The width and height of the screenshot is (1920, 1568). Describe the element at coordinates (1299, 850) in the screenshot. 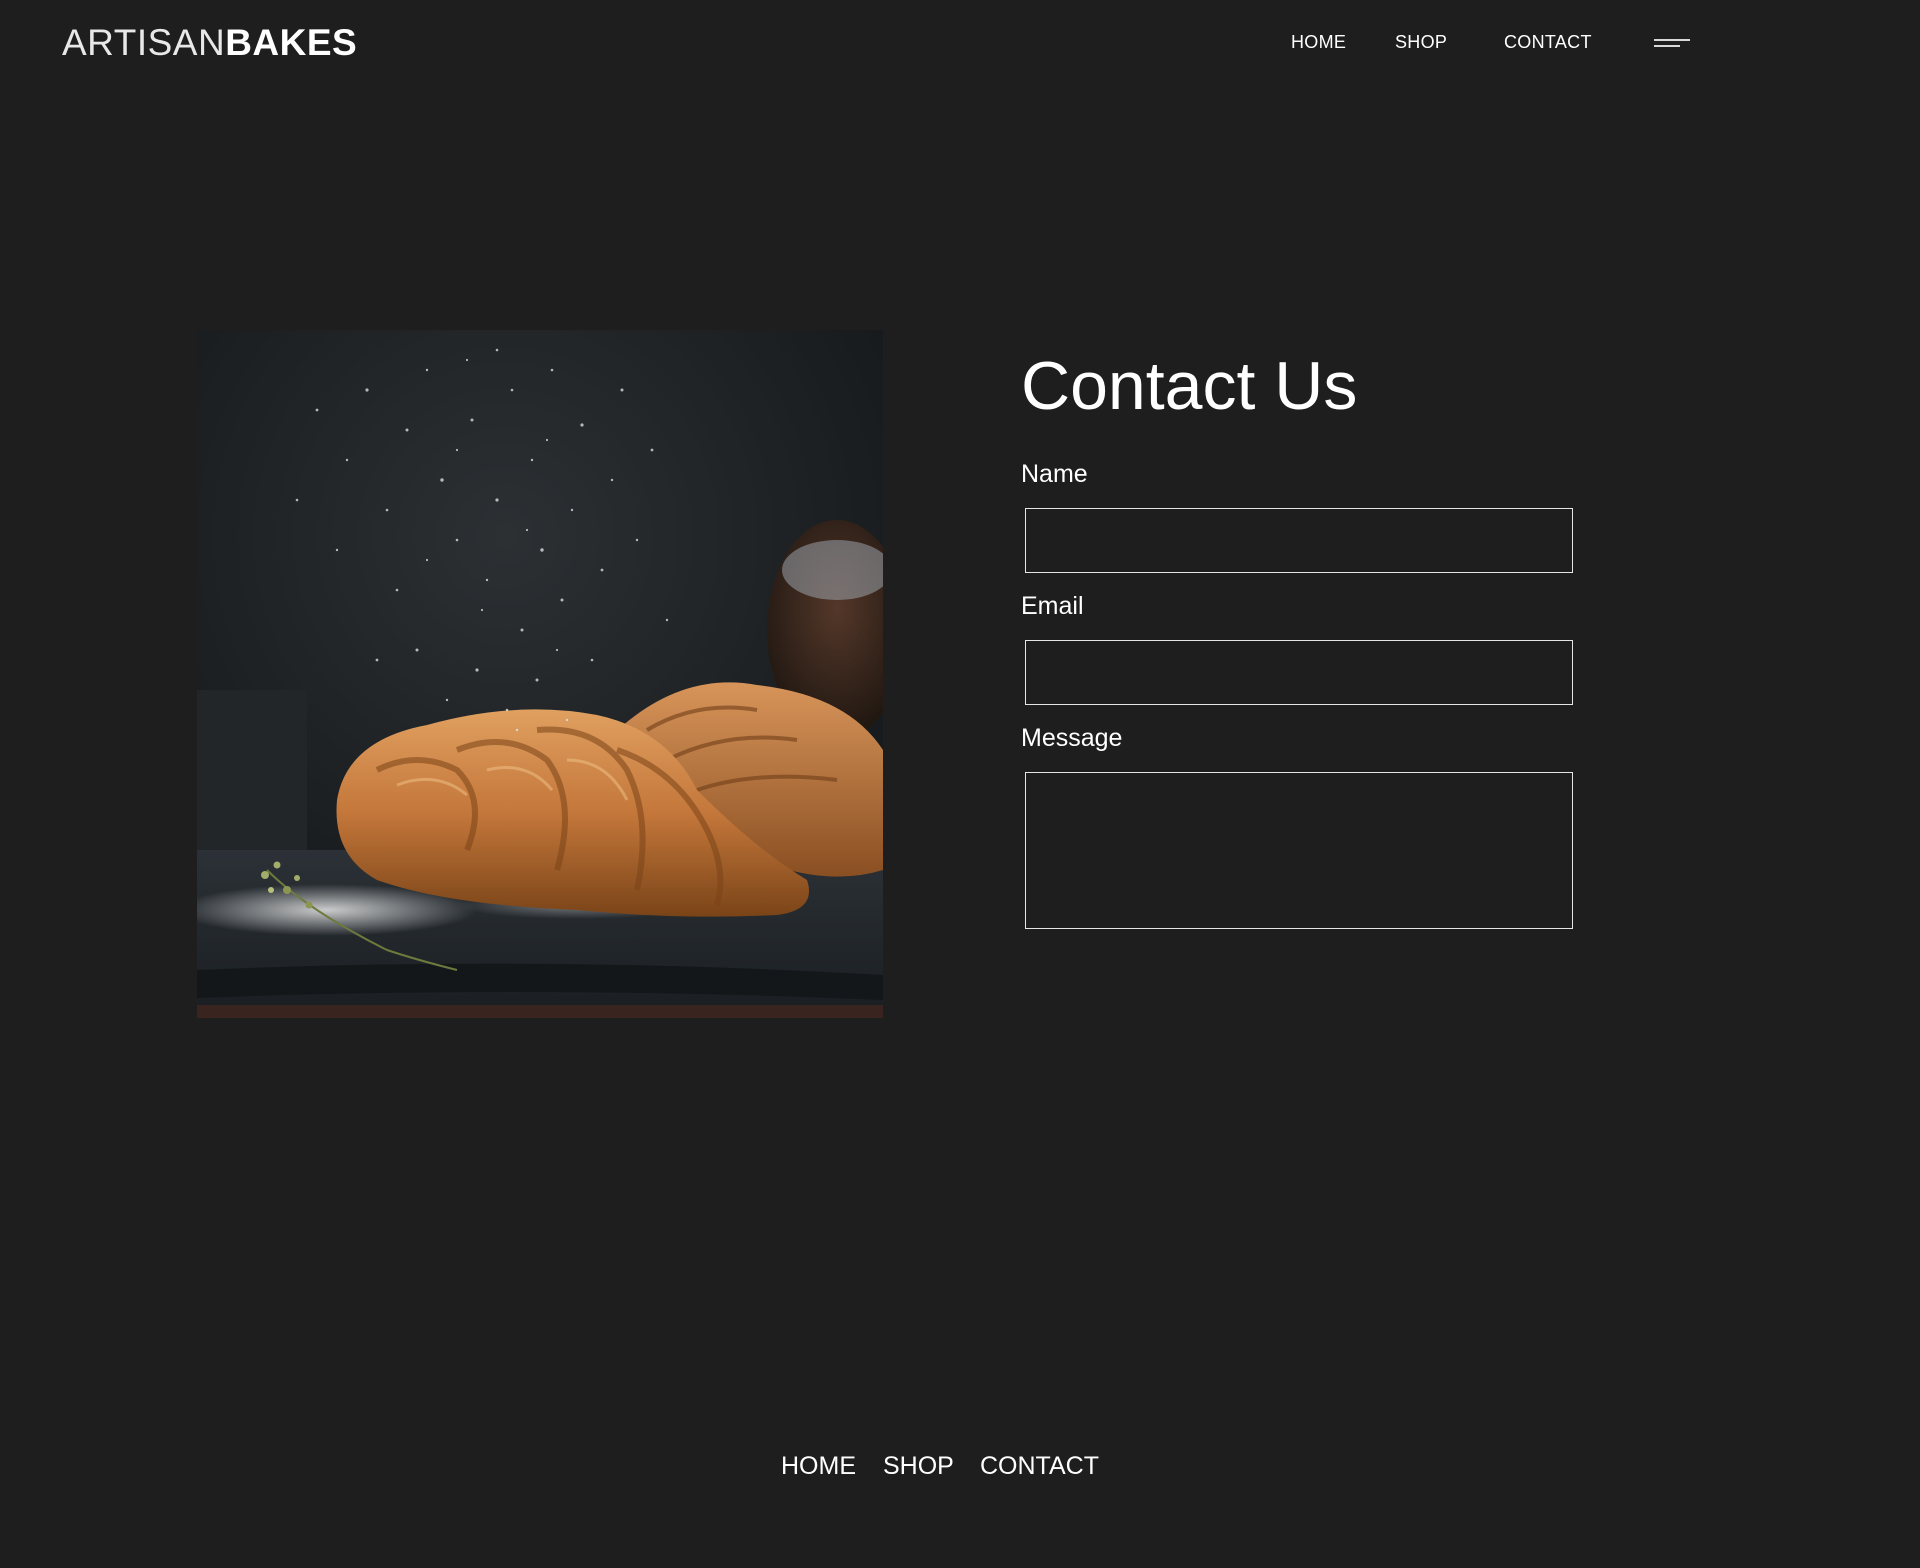

I see `message-field` at that location.